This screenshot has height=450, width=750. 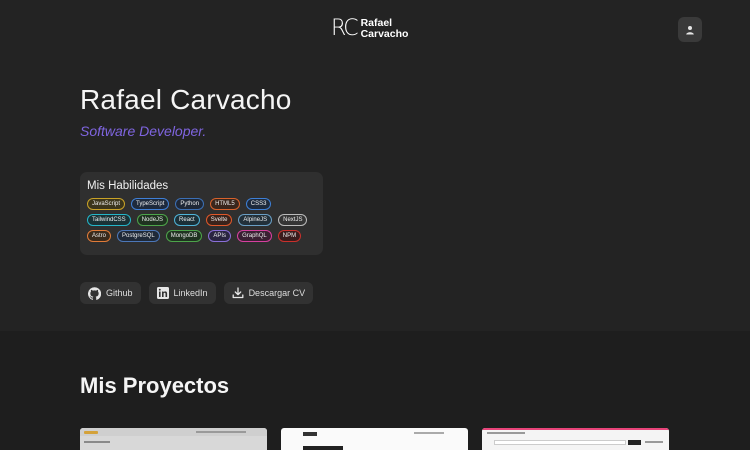 What do you see at coordinates (634, 442) in the screenshot?
I see `project-preview-button` at bounding box center [634, 442].